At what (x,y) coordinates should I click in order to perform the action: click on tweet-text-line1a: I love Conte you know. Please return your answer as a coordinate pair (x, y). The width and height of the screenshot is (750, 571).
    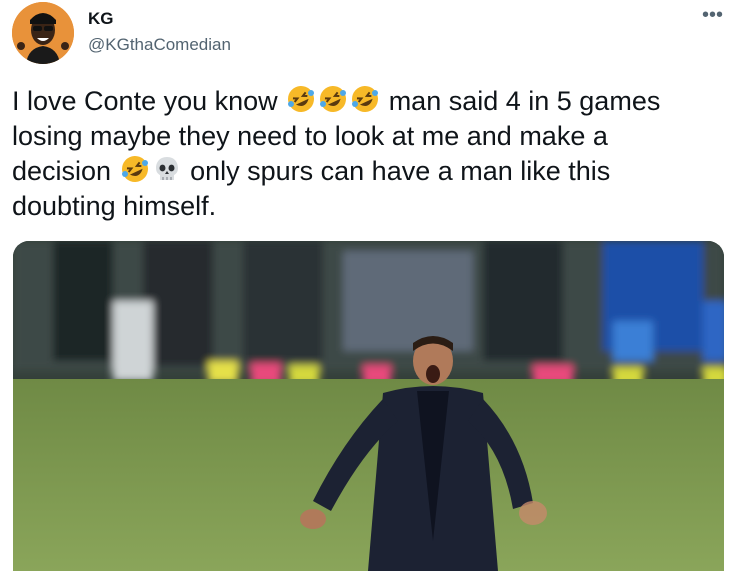
    Looking at the image, I should click on (145, 101).